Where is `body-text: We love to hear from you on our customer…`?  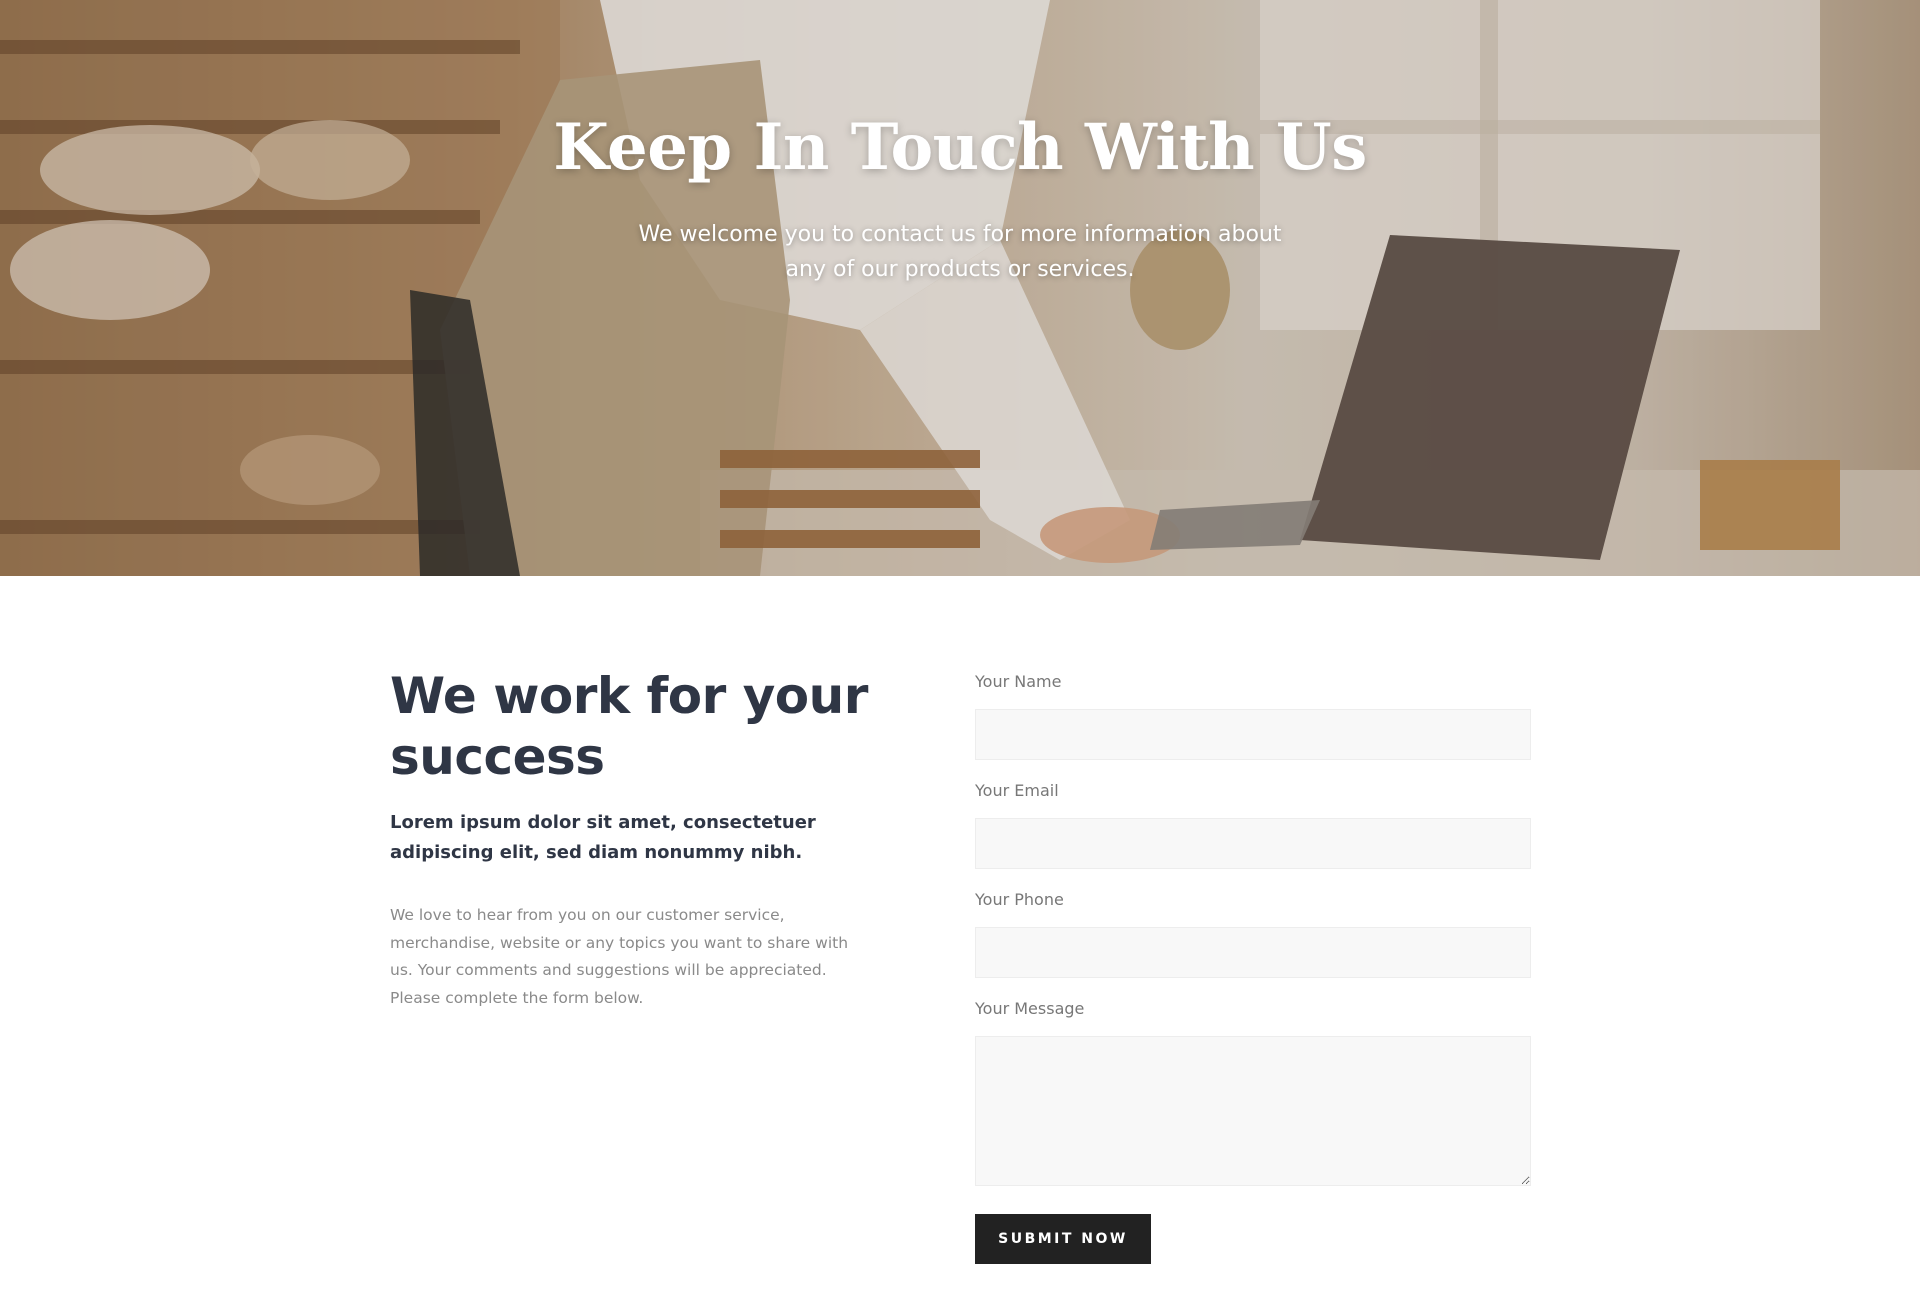 body-text: We love to hear from you on our customer… is located at coordinates (619, 956).